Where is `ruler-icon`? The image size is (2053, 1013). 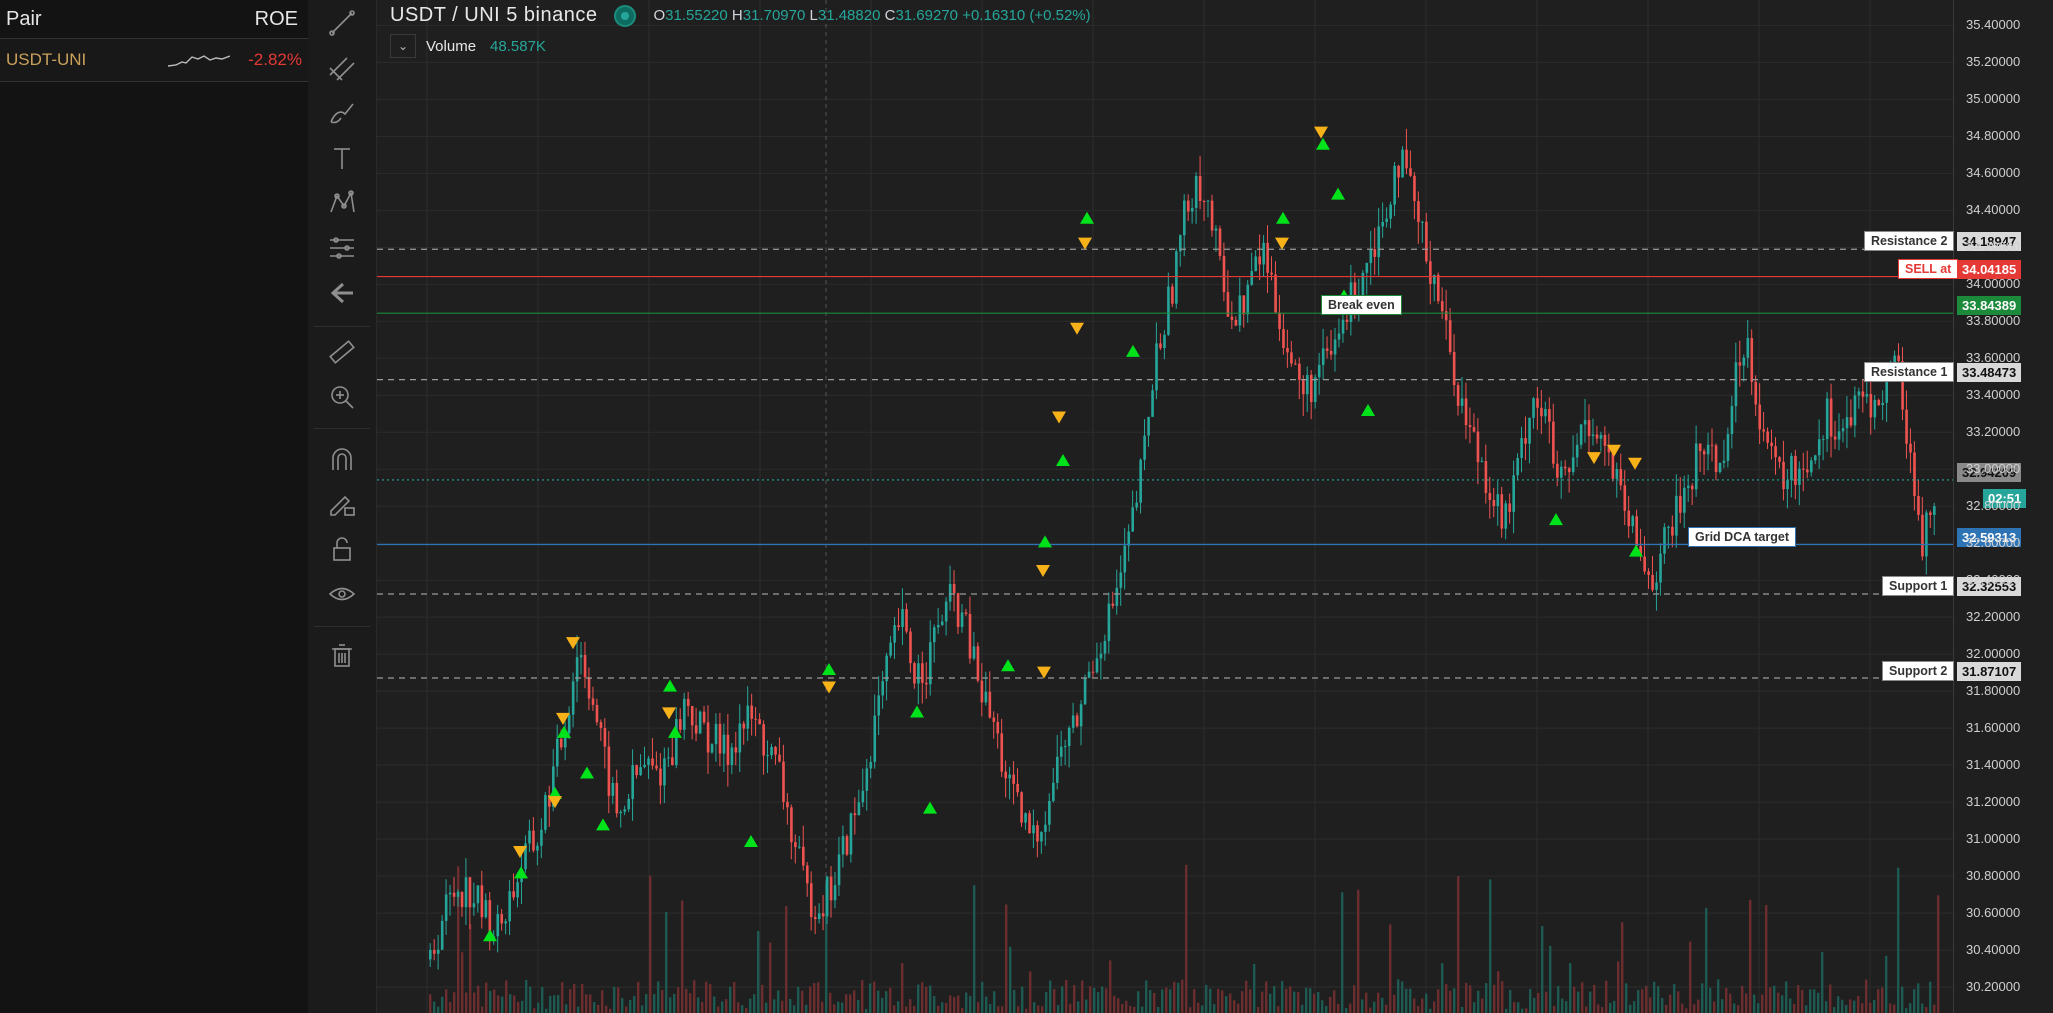 ruler-icon is located at coordinates (342, 352).